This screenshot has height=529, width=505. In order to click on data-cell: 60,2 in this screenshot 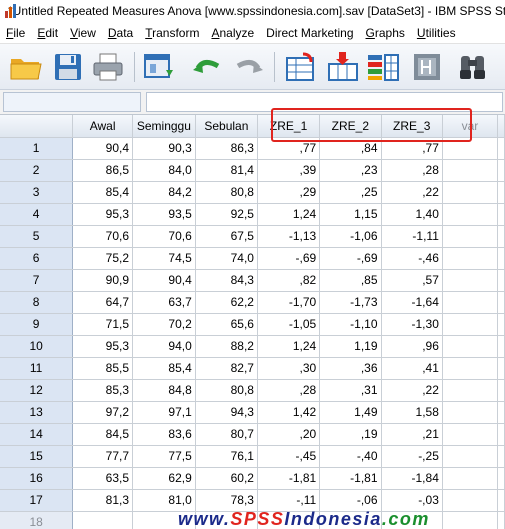, I will do `click(226, 478)`.